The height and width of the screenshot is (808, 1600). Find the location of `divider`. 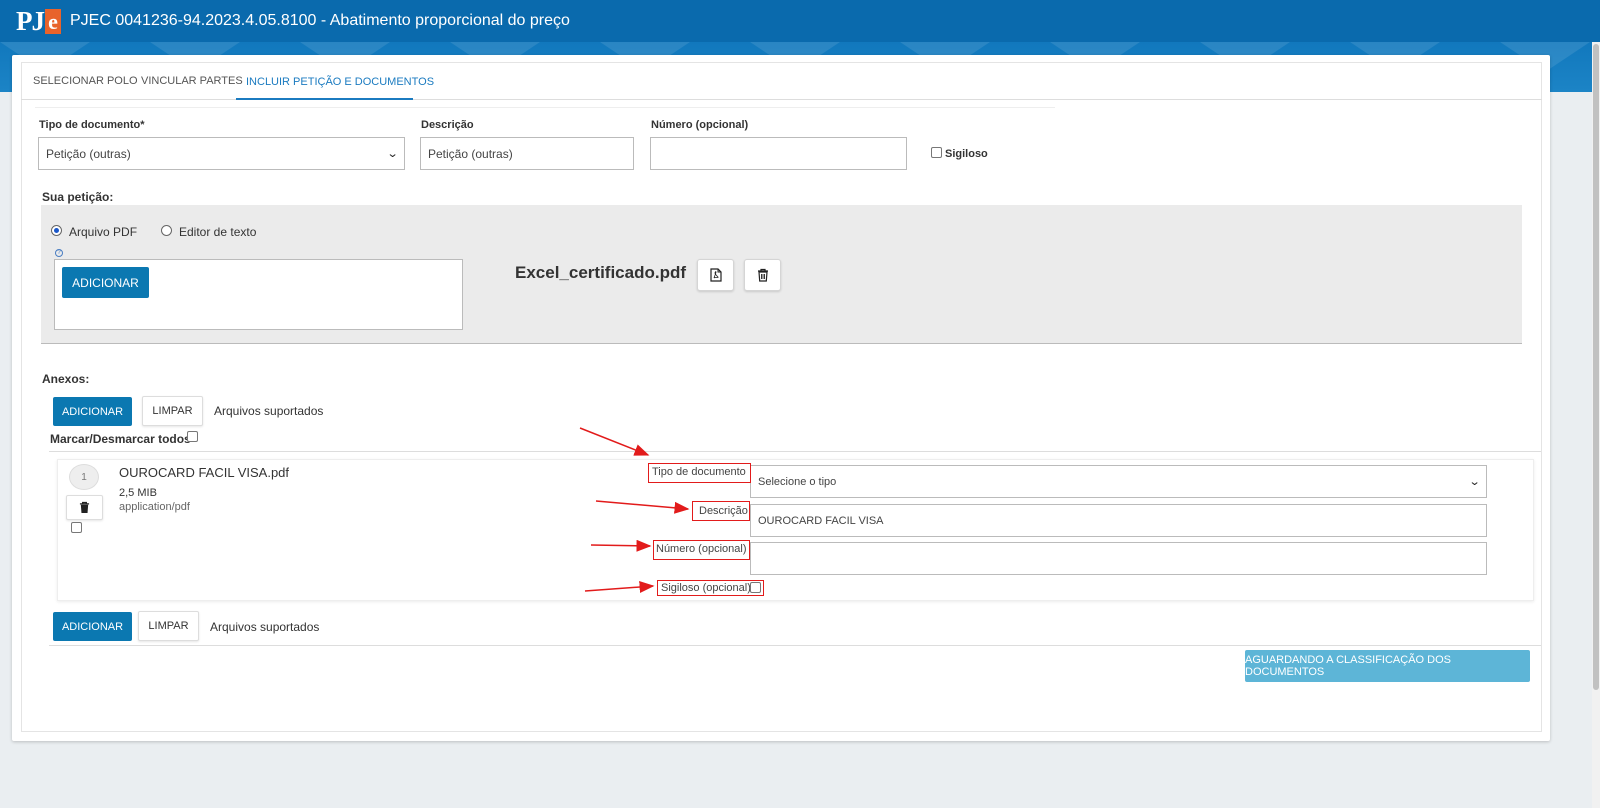

divider is located at coordinates (795, 645).